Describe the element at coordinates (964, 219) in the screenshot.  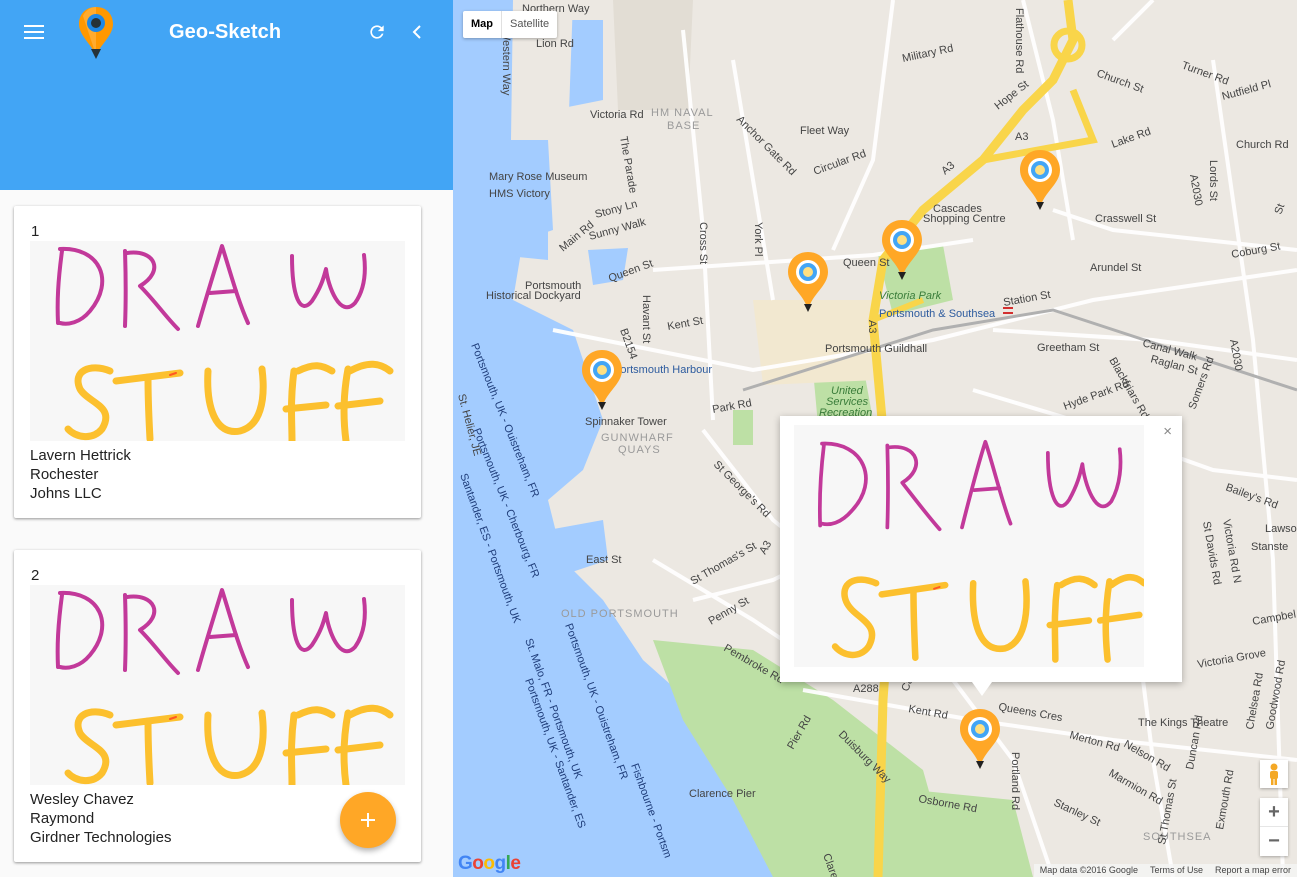
I see `label-shopping-centre: Shopping Centre` at that location.